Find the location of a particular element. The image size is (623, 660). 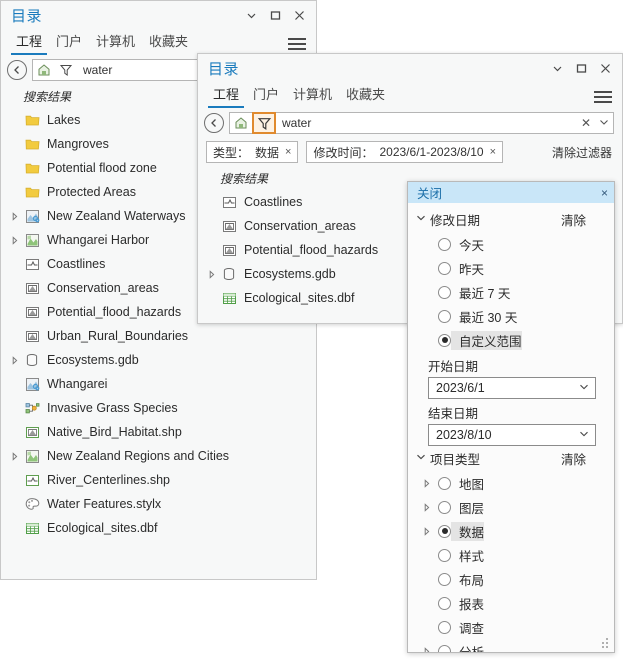

back-window-titlebar: 目录 is located at coordinates (158, 15).